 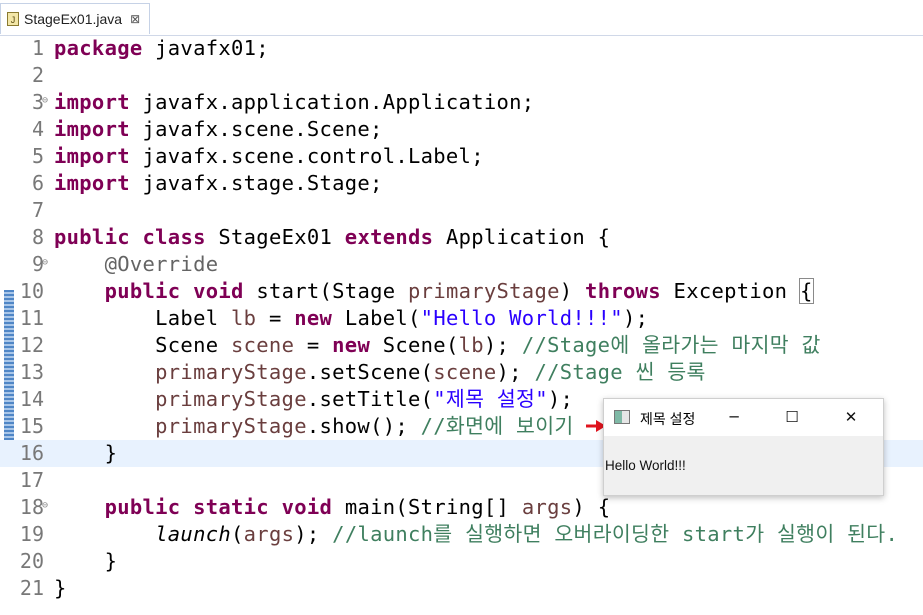 What do you see at coordinates (620, 372) in the screenshot?
I see `comment: //Stage 씬 등록` at bounding box center [620, 372].